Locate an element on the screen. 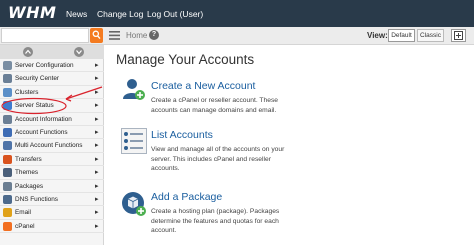 The image size is (474, 245). sidebar-item: Email ▸ is located at coordinates (52, 213).